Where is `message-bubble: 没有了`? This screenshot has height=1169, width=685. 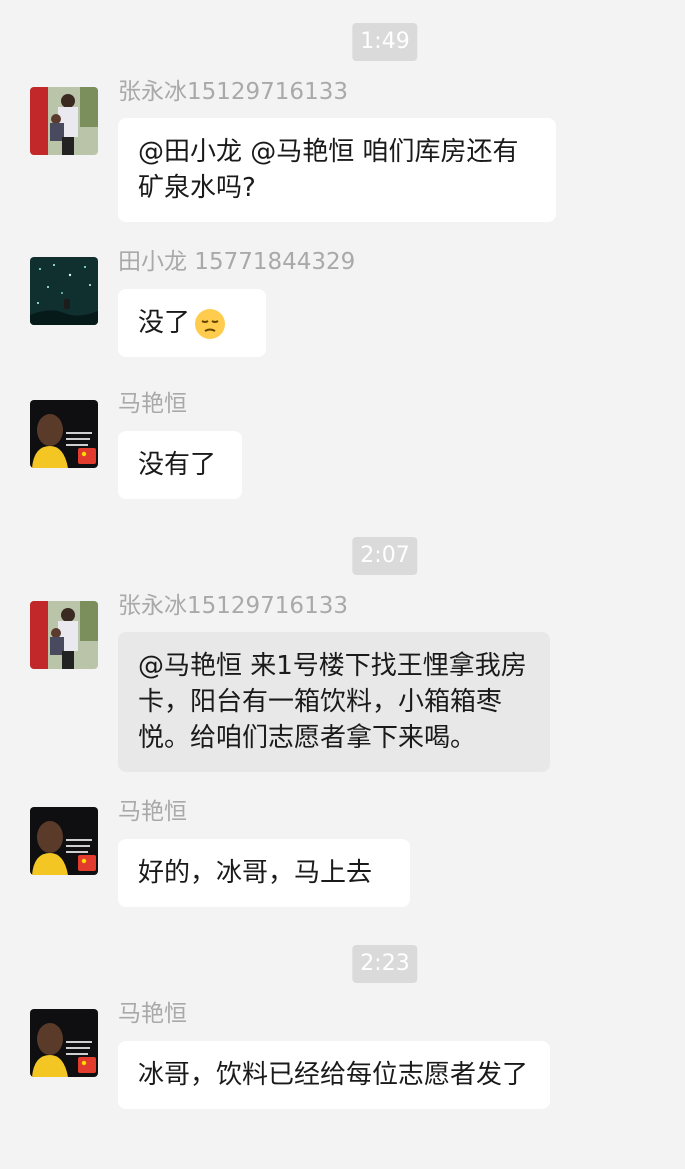
message-bubble: 没有了 is located at coordinates (180, 465).